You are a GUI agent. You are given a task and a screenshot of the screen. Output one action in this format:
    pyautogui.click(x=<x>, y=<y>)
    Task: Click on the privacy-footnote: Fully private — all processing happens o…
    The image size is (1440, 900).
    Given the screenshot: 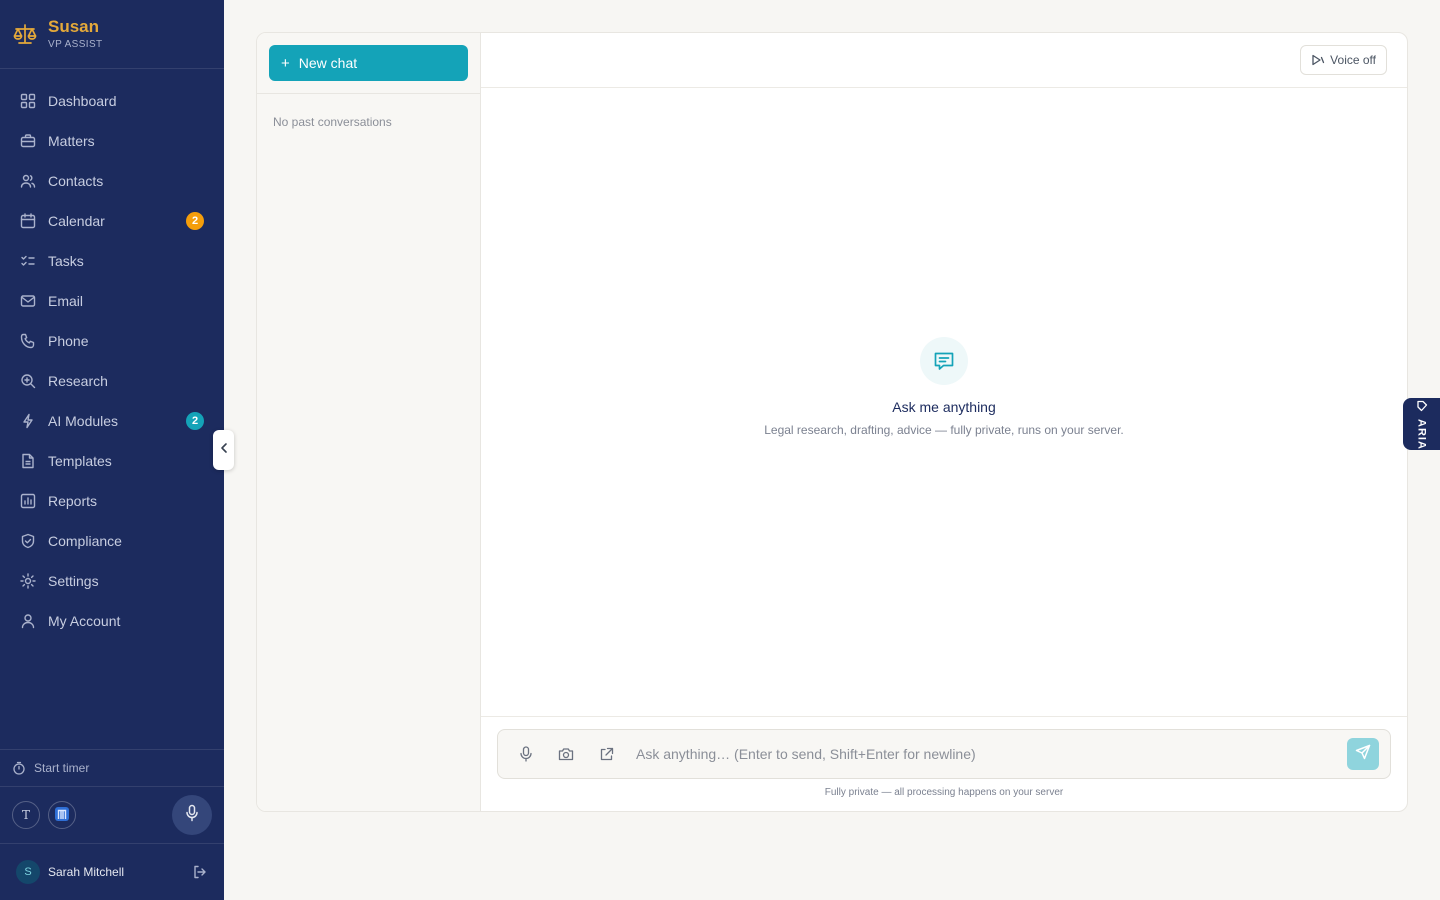 What is the action you would take?
    pyautogui.click(x=944, y=792)
    